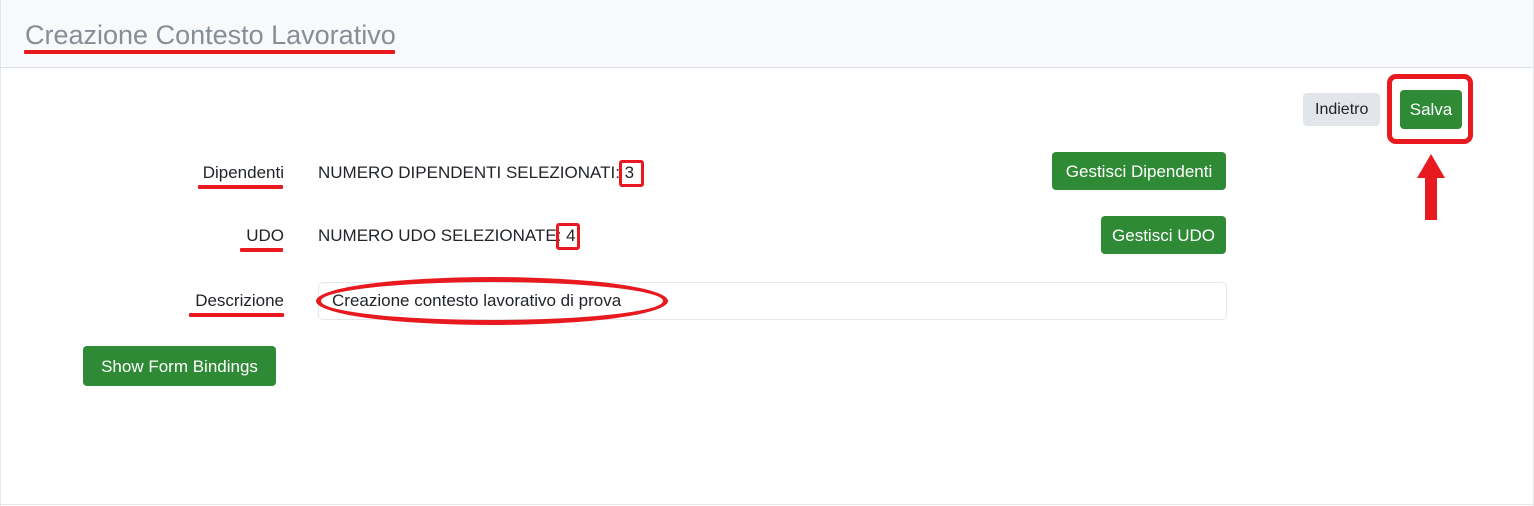 The image size is (1534, 506). Describe the element at coordinates (265, 235) in the screenshot. I see `label-udo: UDO` at that location.